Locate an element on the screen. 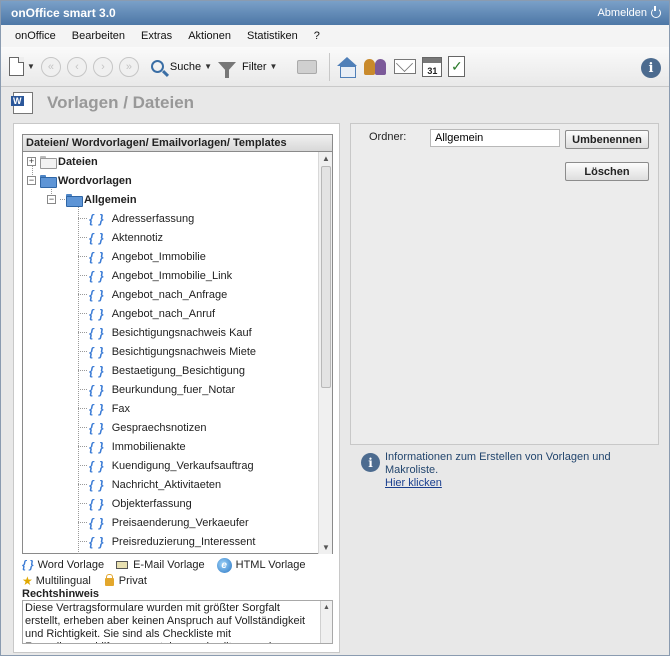  addresses-button is located at coordinates (376, 67).